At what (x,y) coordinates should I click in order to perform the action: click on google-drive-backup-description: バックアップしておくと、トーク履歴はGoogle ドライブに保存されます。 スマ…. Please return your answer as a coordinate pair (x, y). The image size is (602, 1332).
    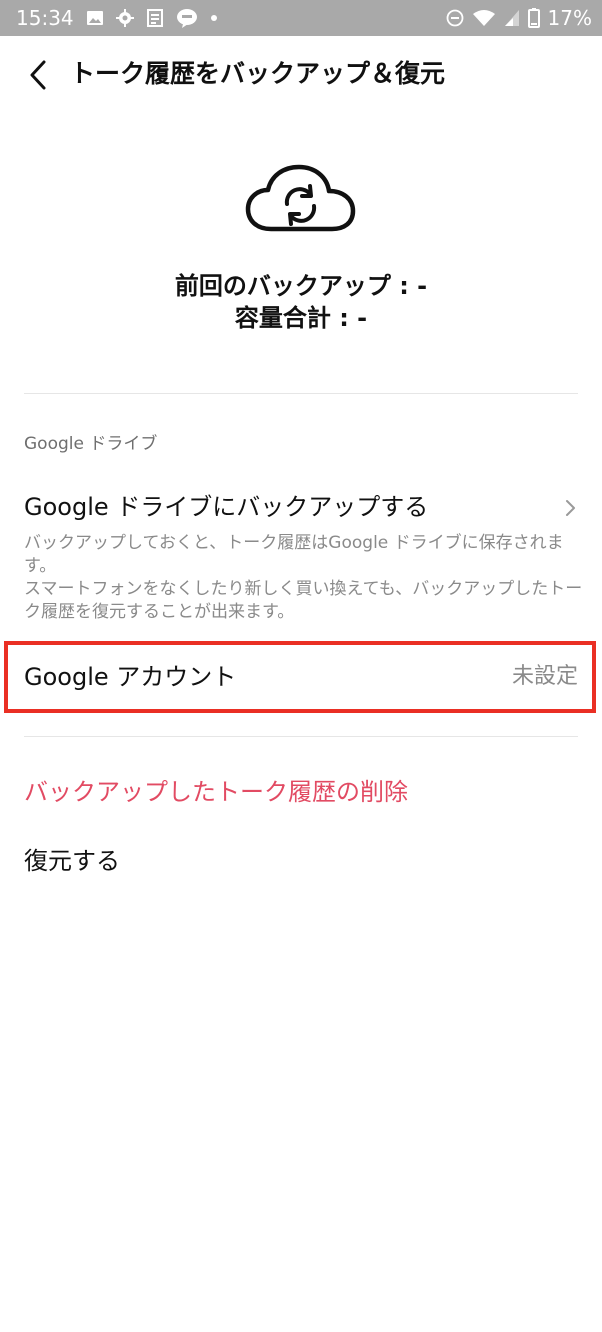
    Looking at the image, I should click on (303, 577).